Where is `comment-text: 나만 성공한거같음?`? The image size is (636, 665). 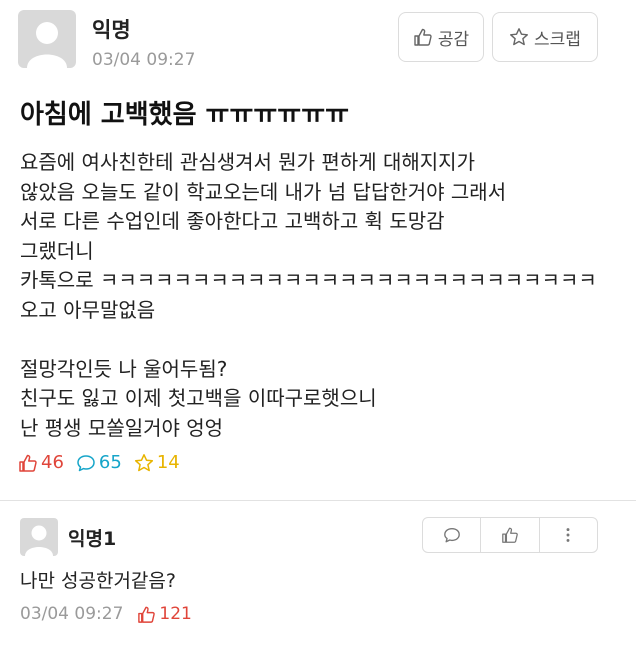 comment-text: 나만 성공한거같음? is located at coordinates (98, 581).